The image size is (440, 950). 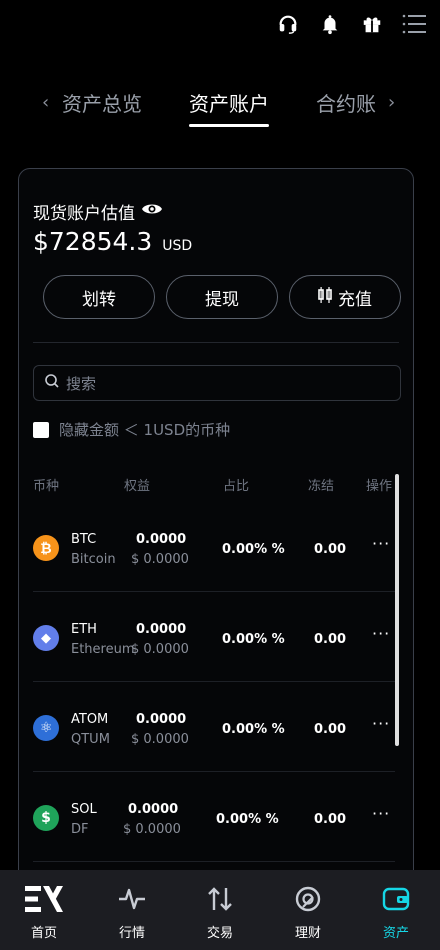 I want to click on deposit-label: 充值, so click(x=355, y=299).